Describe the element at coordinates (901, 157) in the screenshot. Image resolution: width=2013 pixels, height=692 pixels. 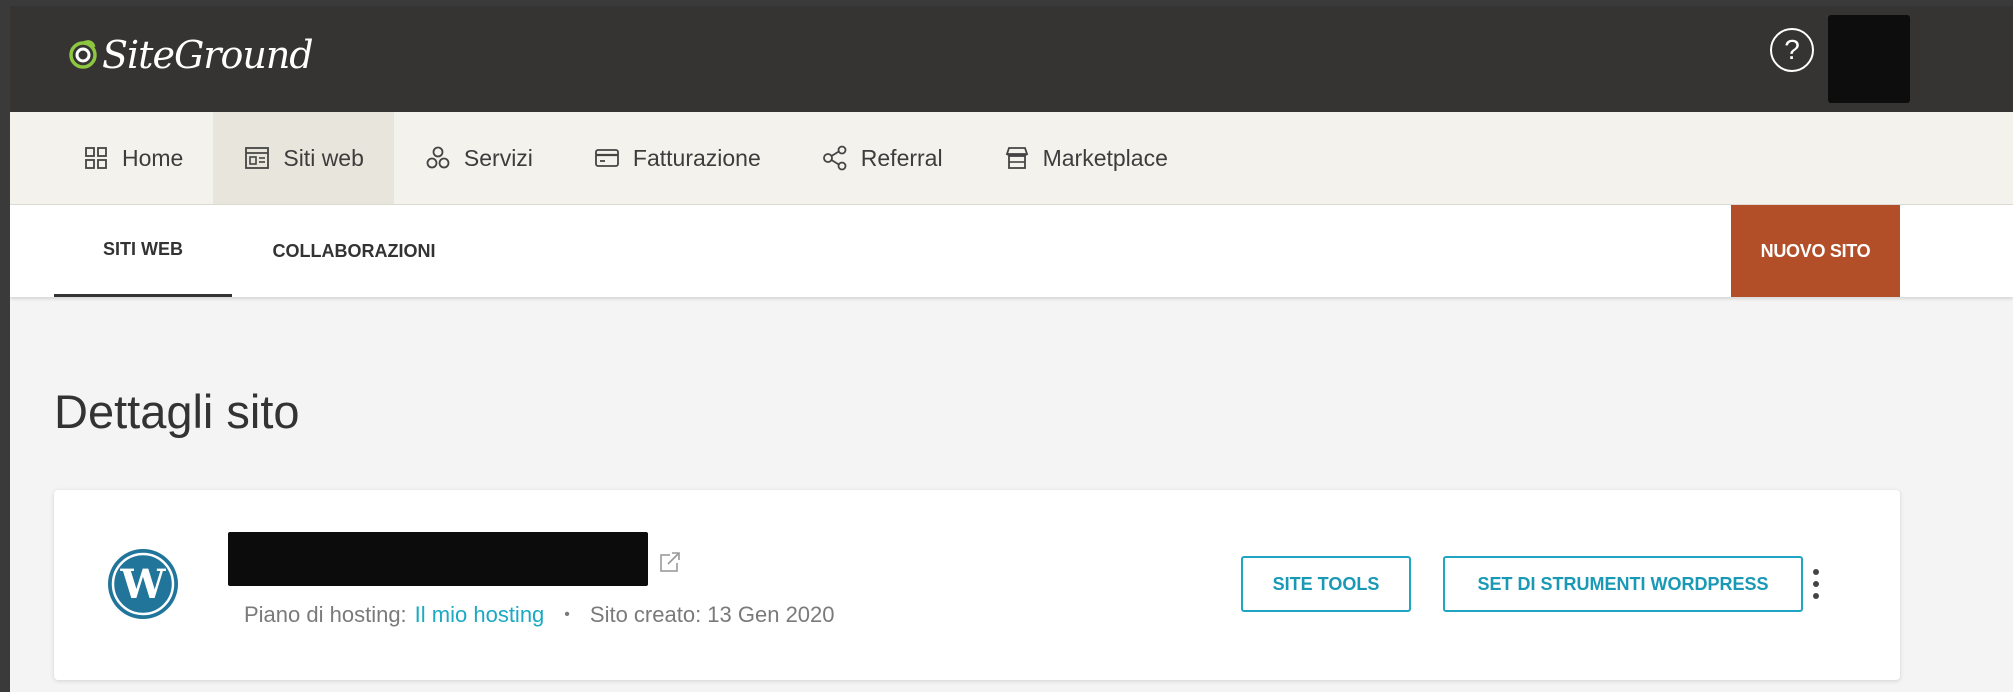
I see `nav-label: Referral` at that location.